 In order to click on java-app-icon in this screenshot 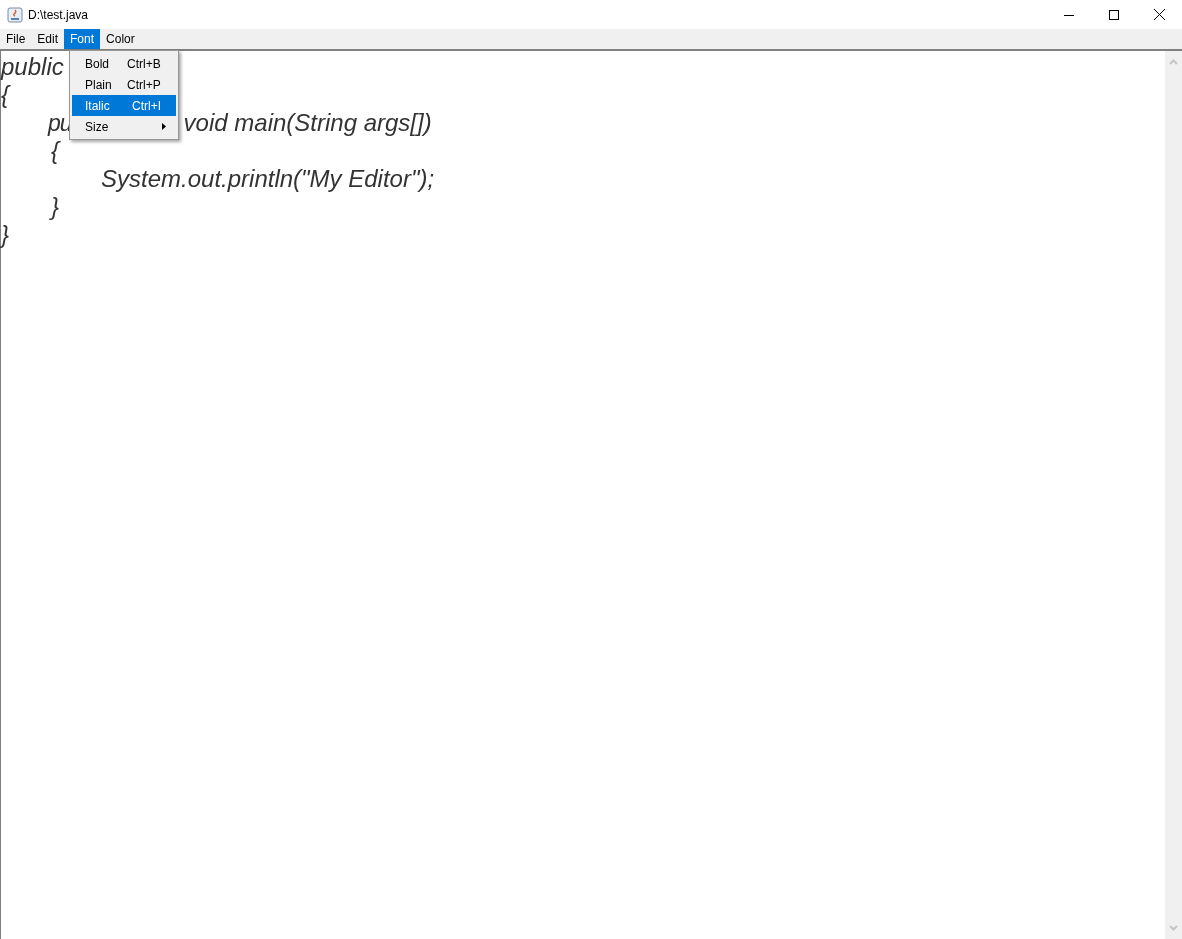, I will do `click(15, 14)`.